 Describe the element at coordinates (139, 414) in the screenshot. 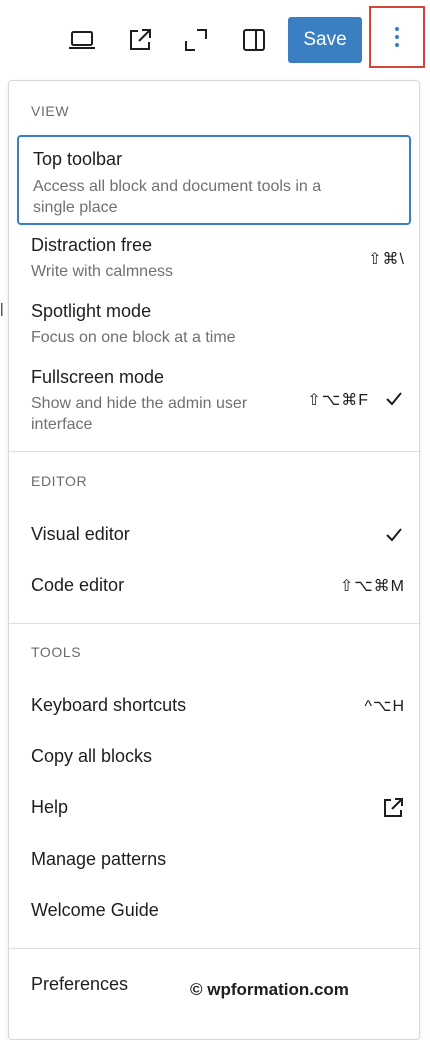

I see `menu-item-description: Show and hide the admin user interface` at that location.